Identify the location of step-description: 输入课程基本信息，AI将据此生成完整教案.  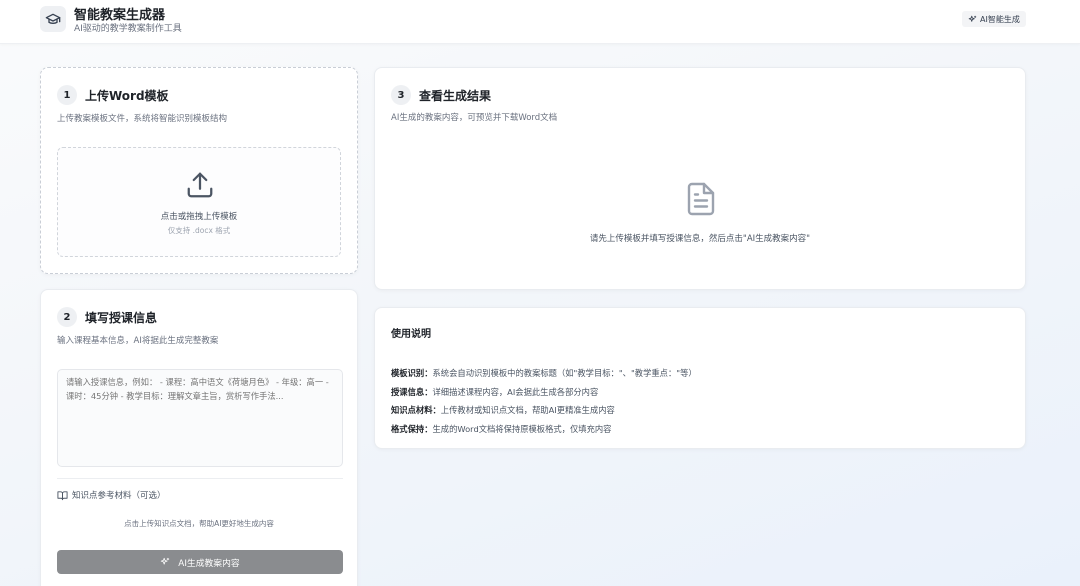
(138, 341).